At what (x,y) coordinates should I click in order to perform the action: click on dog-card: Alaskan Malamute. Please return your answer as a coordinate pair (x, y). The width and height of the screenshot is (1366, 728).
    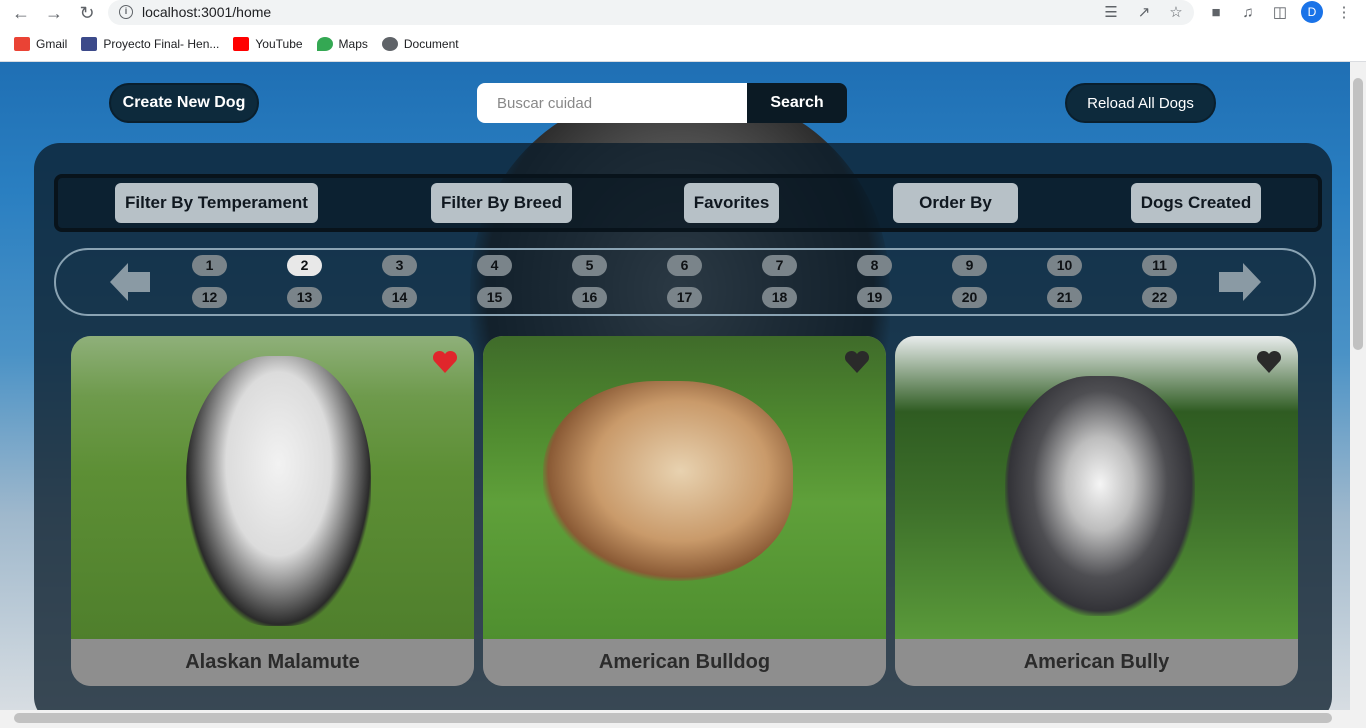
    Looking at the image, I should click on (272, 511).